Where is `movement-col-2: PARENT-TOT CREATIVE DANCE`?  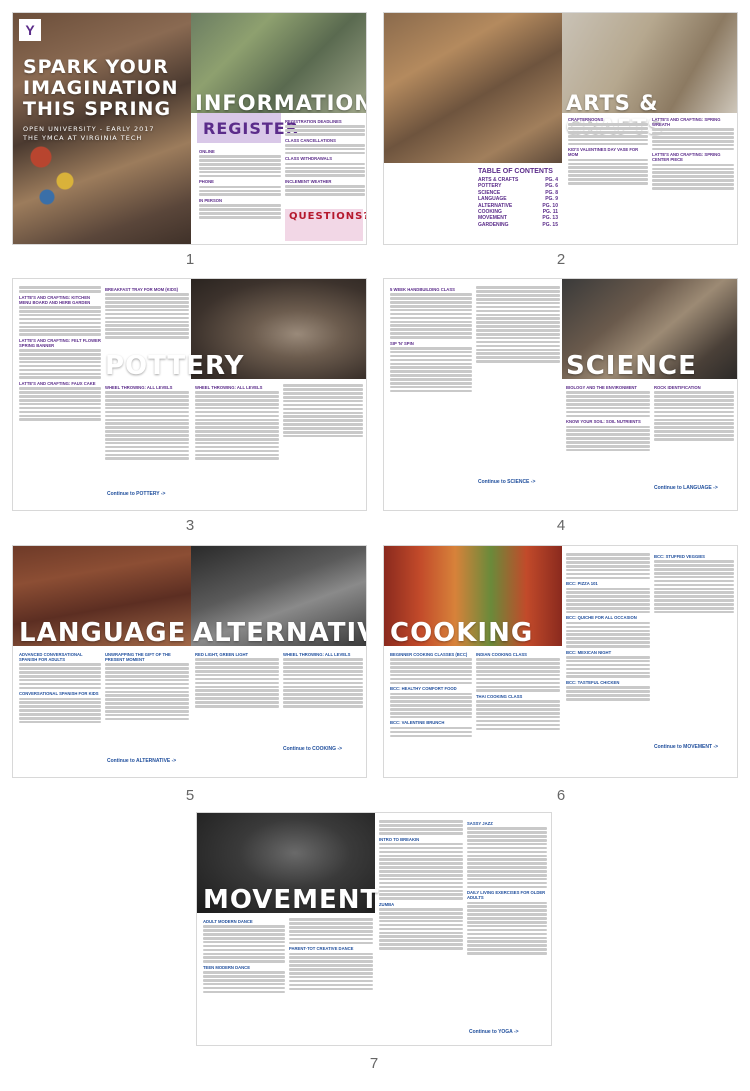 movement-col-2: PARENT-TOT CREATIVE DANCE is located at coordinates (331, 979).